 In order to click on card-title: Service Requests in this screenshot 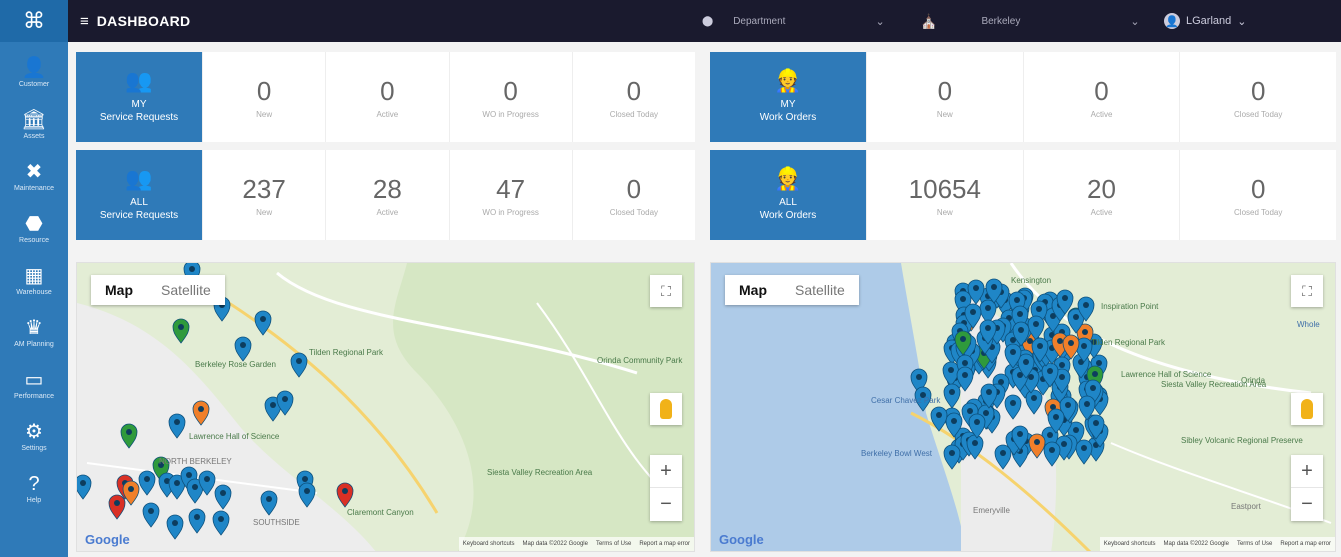, I will do `click(139, 215)`.